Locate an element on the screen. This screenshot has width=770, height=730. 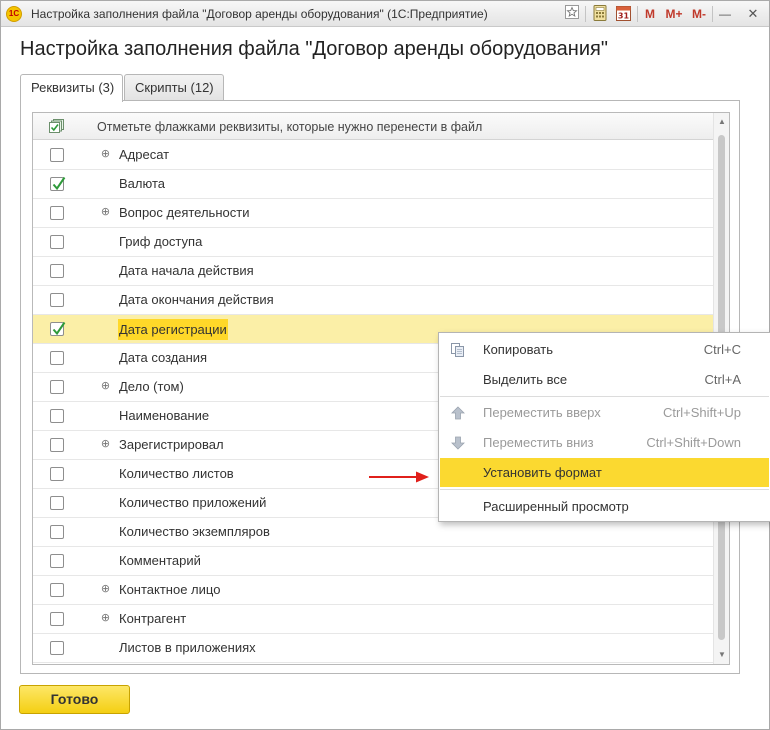
row-label: Количество листов is located at coordinates (176, 473).